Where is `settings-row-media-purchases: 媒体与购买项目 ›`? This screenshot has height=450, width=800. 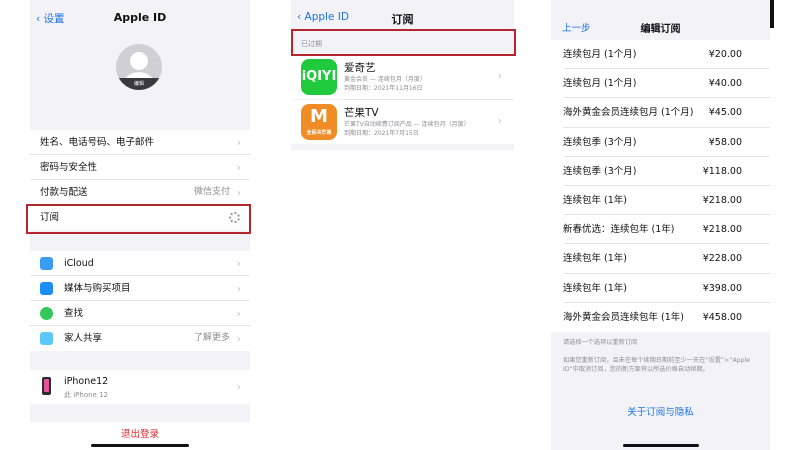 settings-row-media-purchases: 媒体与购买项目 › is located at coordinates (140, 288).